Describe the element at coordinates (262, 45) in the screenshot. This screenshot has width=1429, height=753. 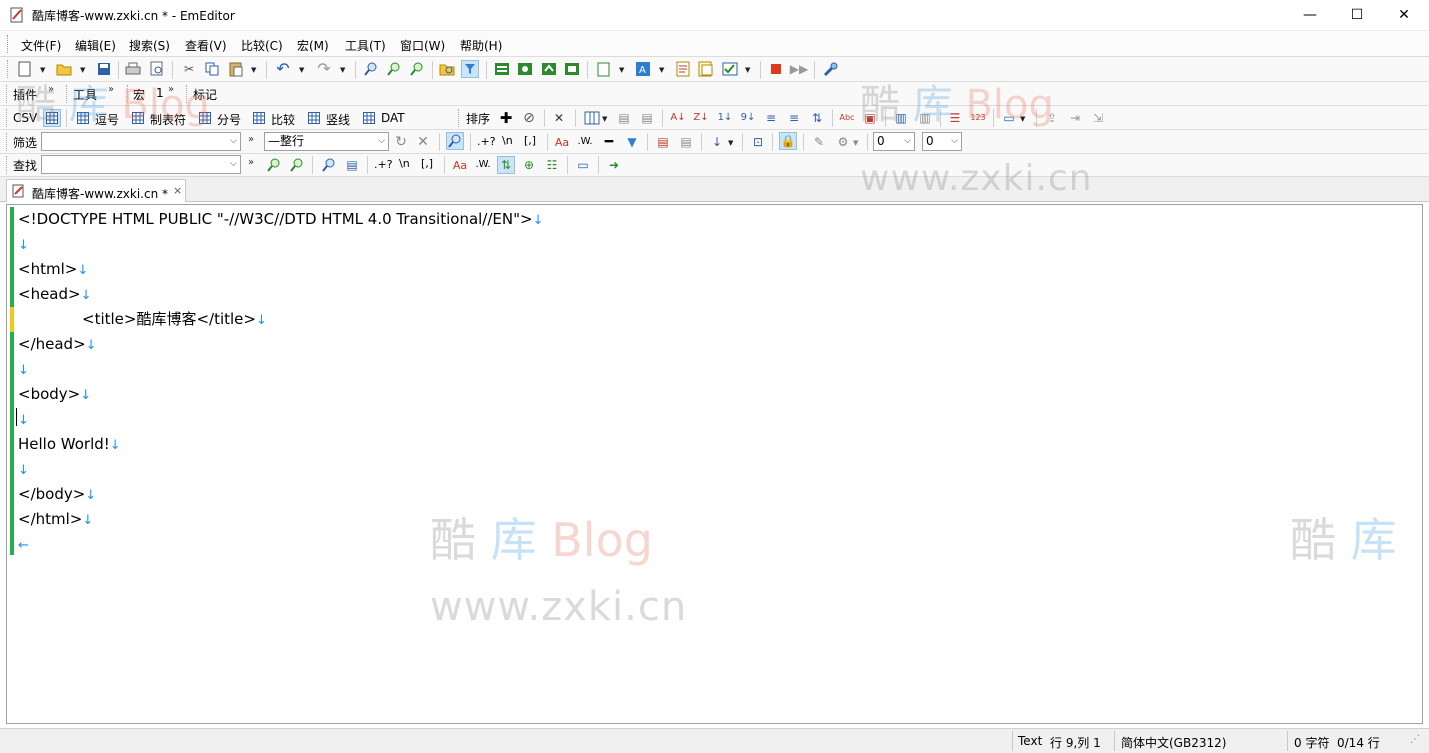
I see `menu-compare: 比较(C)` at that location.